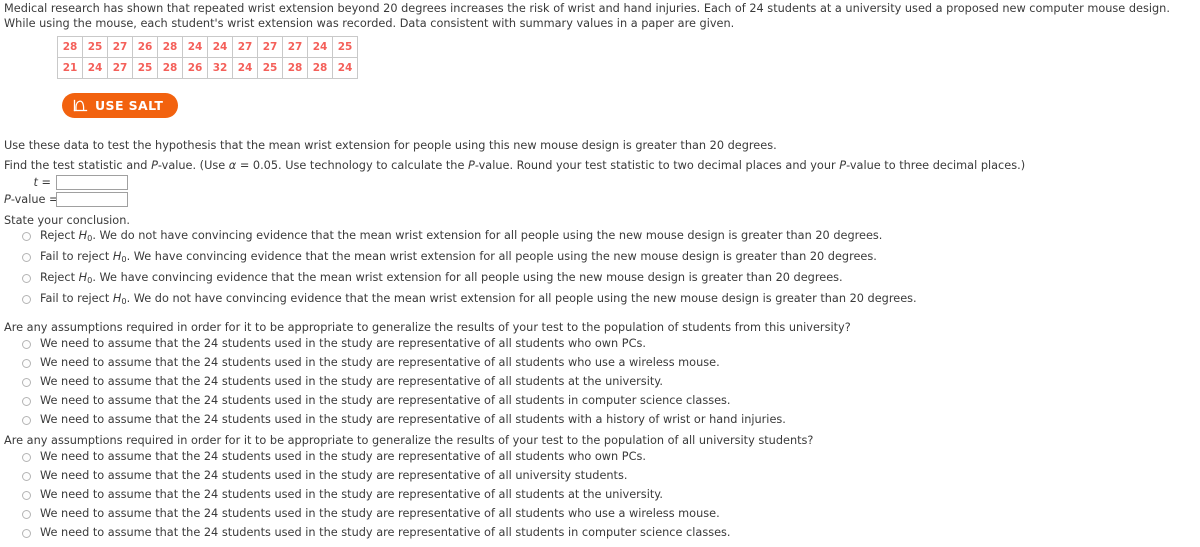  I want to click on find-text-3: = 0.05. Use technology to calculate the, so click(352, 165).